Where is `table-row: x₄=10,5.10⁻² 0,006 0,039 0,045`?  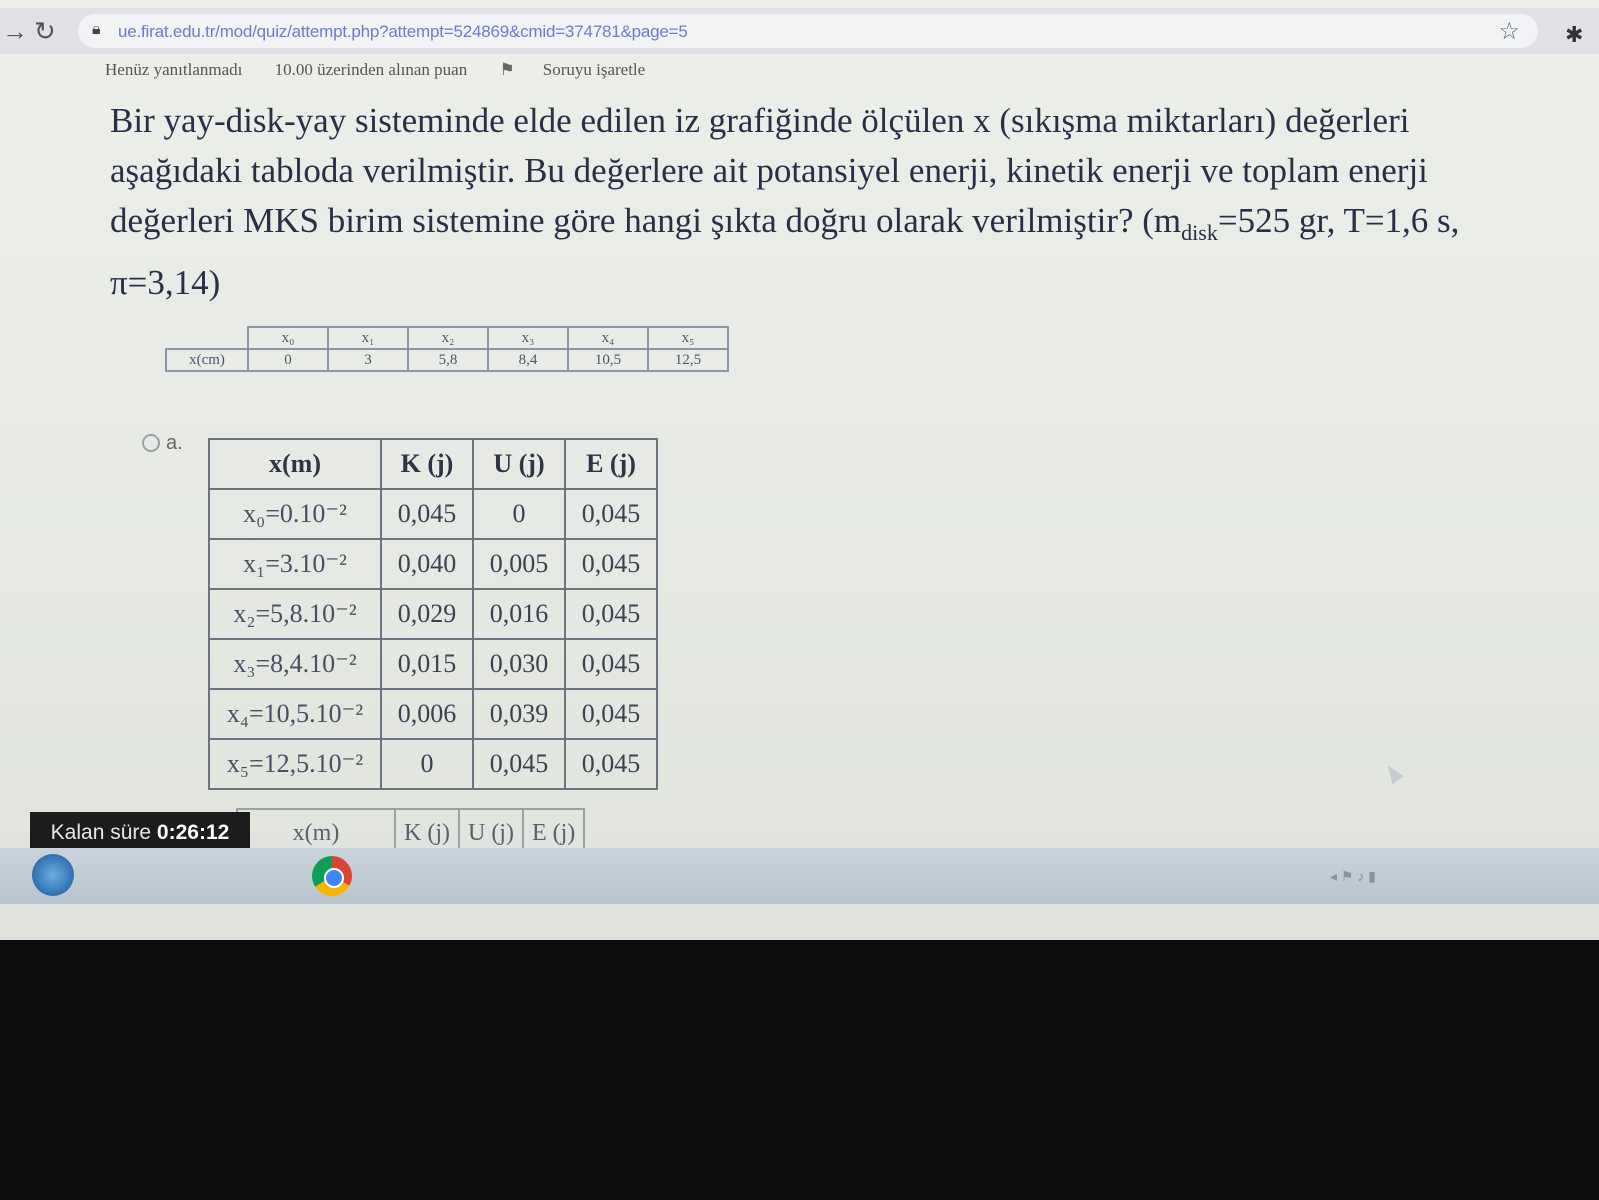 table-row: x₄=10,5.10⁻² 0,006 0,039 0,045 is located at coordinates (433, 714).